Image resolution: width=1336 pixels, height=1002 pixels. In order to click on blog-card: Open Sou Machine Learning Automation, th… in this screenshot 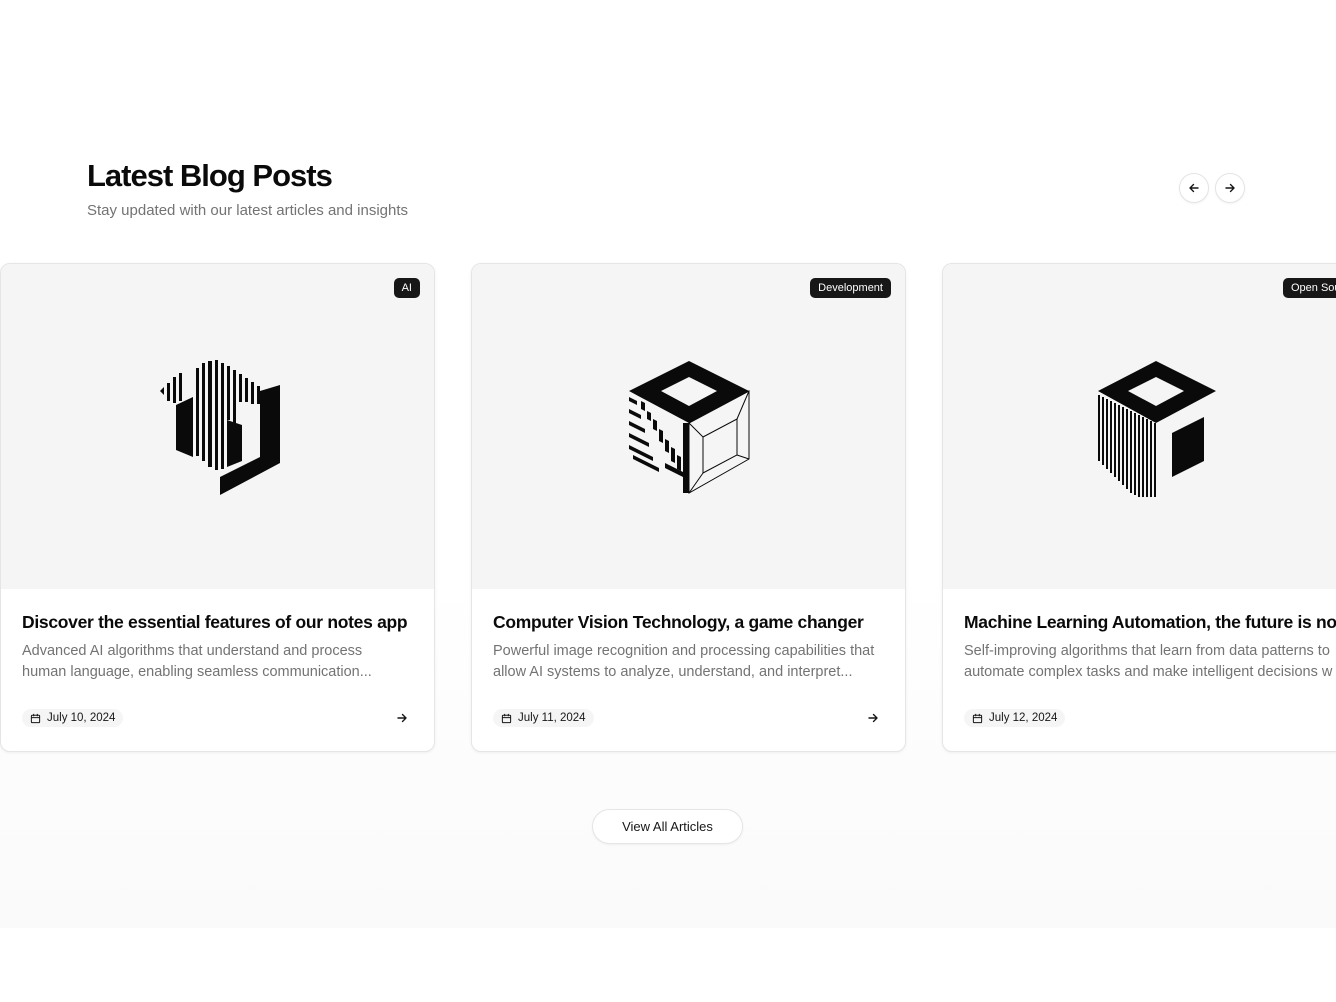, I will do `click(1139, 507)`.